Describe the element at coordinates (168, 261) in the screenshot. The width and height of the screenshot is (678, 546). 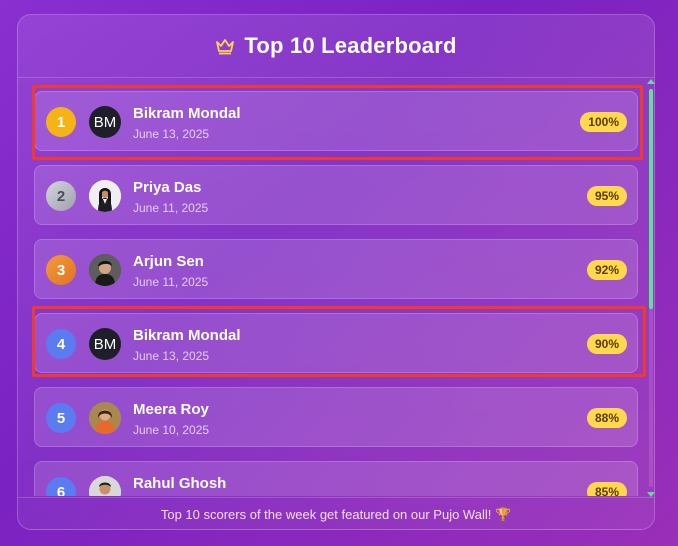
I see `user-name: Arjun Sen` at that location.